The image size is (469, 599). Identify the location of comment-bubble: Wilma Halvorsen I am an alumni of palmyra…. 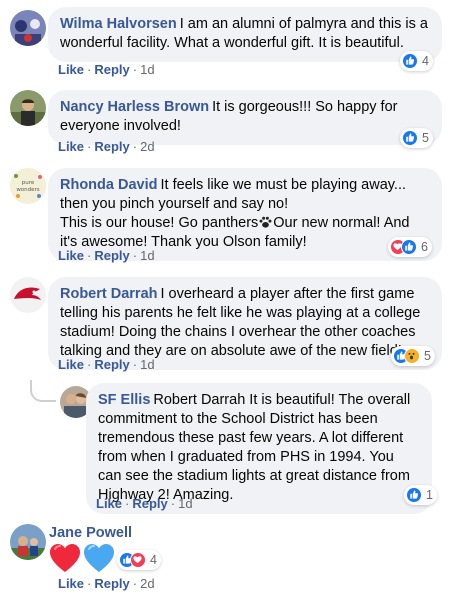
(245, 34).